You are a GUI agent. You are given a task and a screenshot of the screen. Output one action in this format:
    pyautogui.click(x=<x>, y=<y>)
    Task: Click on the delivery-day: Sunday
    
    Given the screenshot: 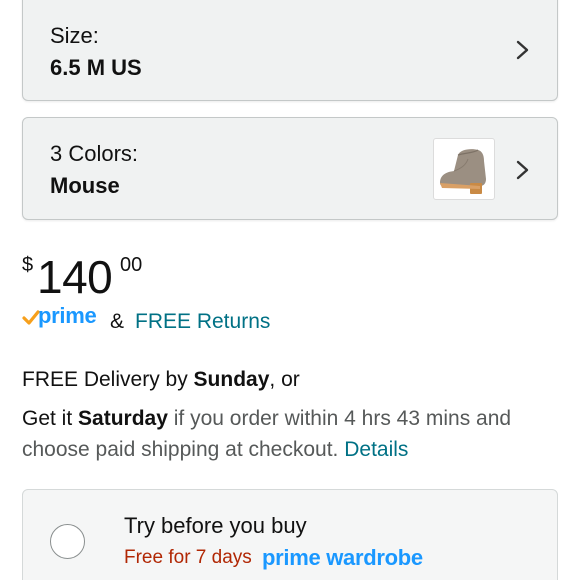 What is the action you would take?
    pyautogui.click(x=231, y=379)
    